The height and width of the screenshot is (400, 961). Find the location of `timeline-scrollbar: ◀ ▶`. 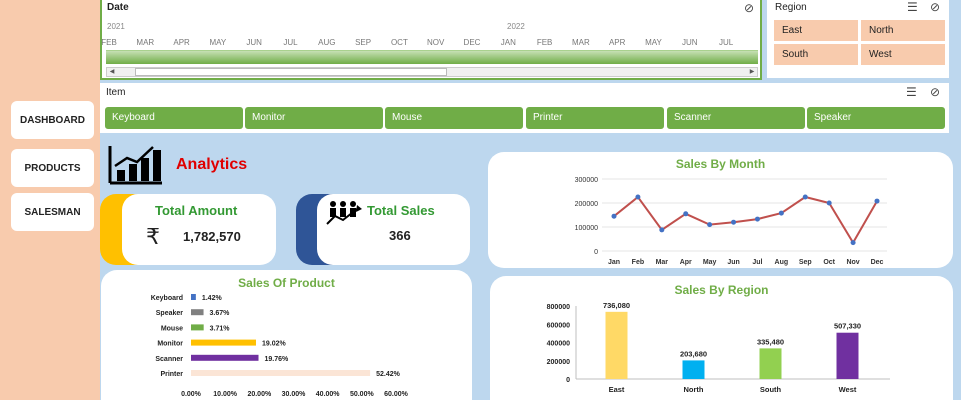

timeline-scrollbar: ◀ ▶ is located at coordinates (432, 72).